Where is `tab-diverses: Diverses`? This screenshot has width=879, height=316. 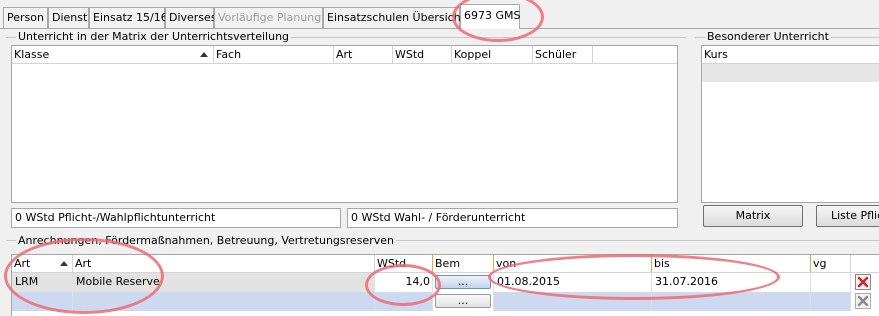 tab-diverses: Diverses is located at coordinates (191, 17).